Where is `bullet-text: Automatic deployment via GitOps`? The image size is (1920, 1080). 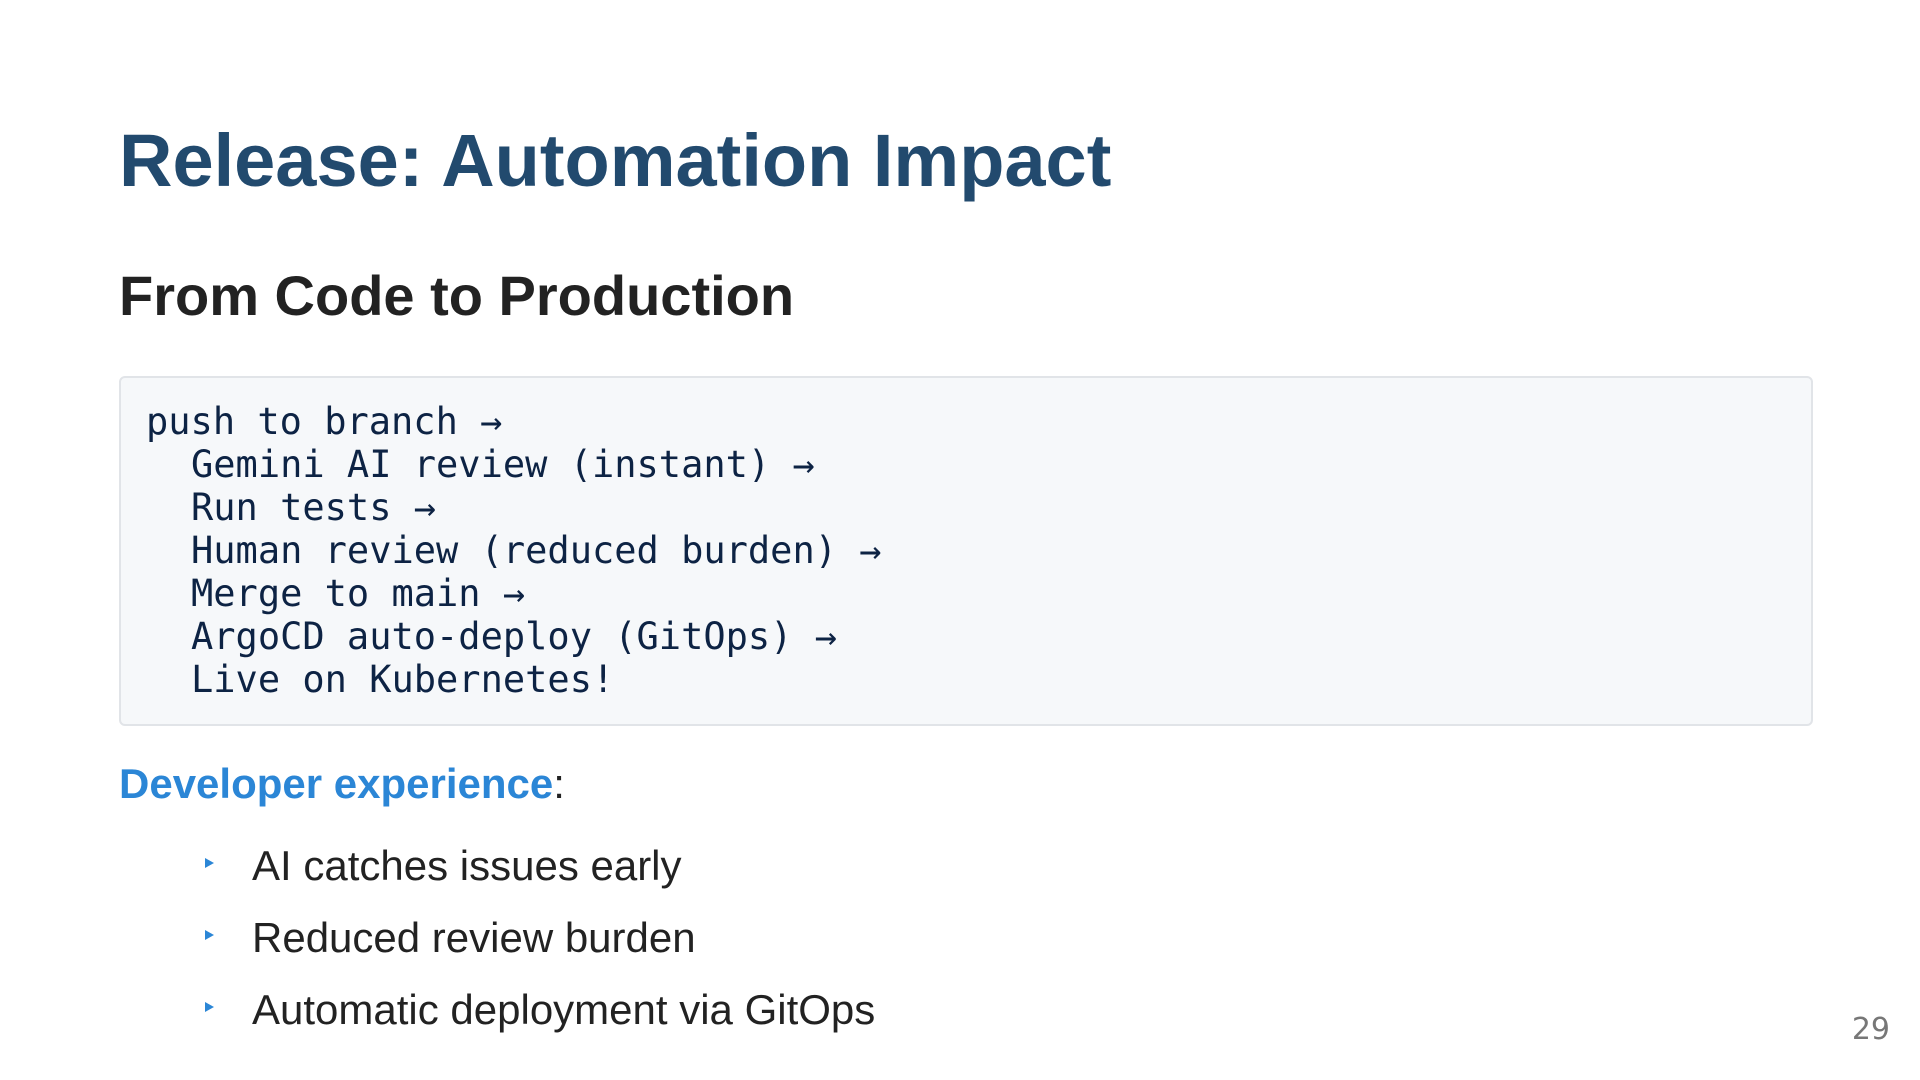
bullet-text: Automatic deployment via GitOps is located at coordinates (564, 1009).